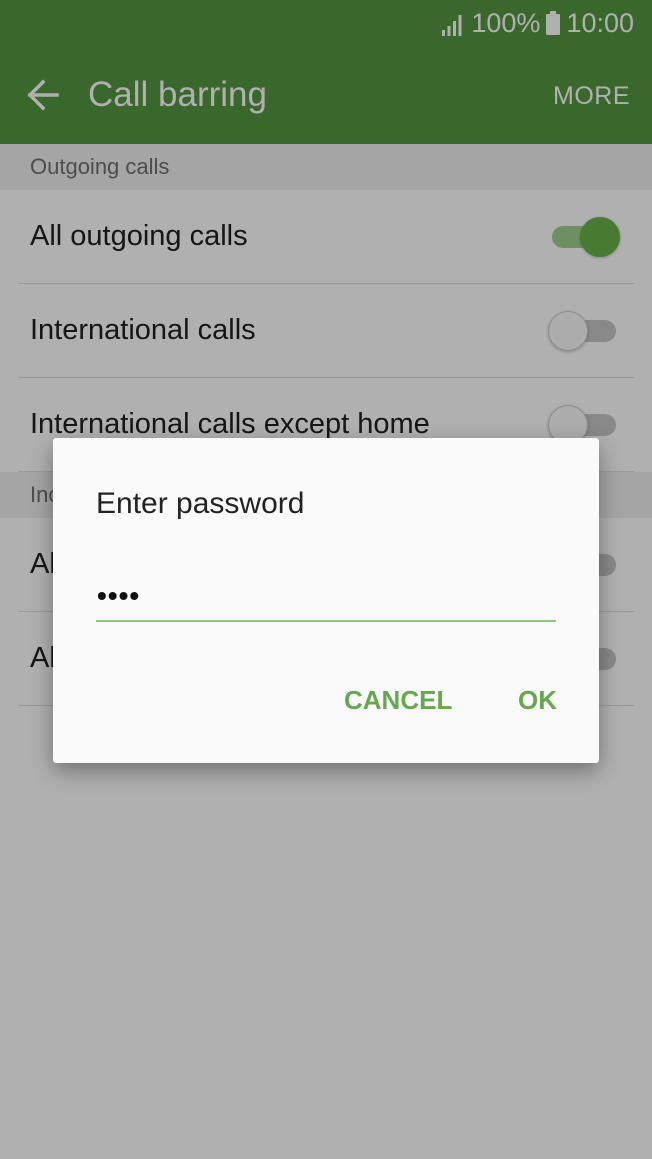  I want to click on ok-button: OK, so click(537, 700).